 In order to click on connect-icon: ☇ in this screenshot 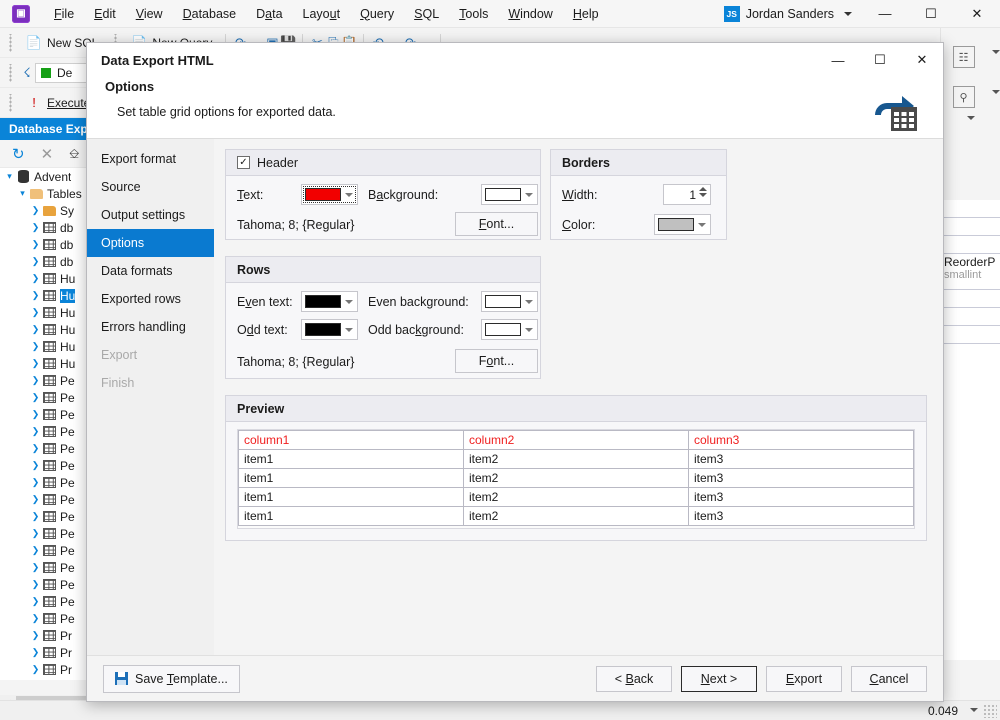, I will do `click(27, 73)`.